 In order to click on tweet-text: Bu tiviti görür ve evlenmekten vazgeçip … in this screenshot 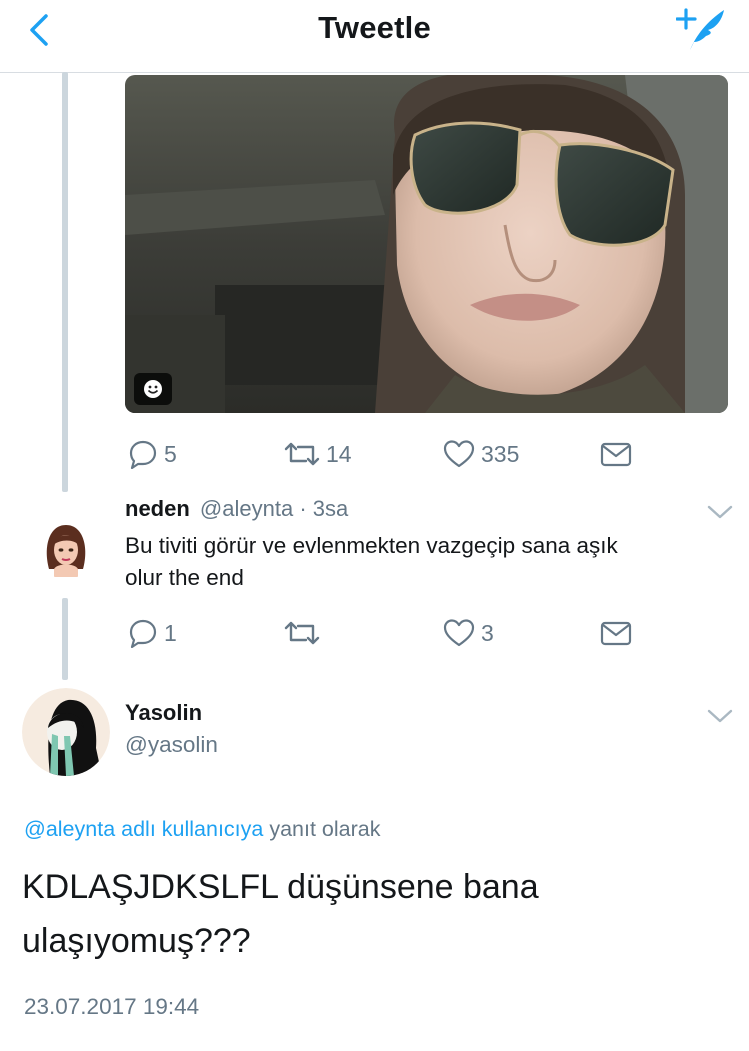, I will do `click(430, 562)`.